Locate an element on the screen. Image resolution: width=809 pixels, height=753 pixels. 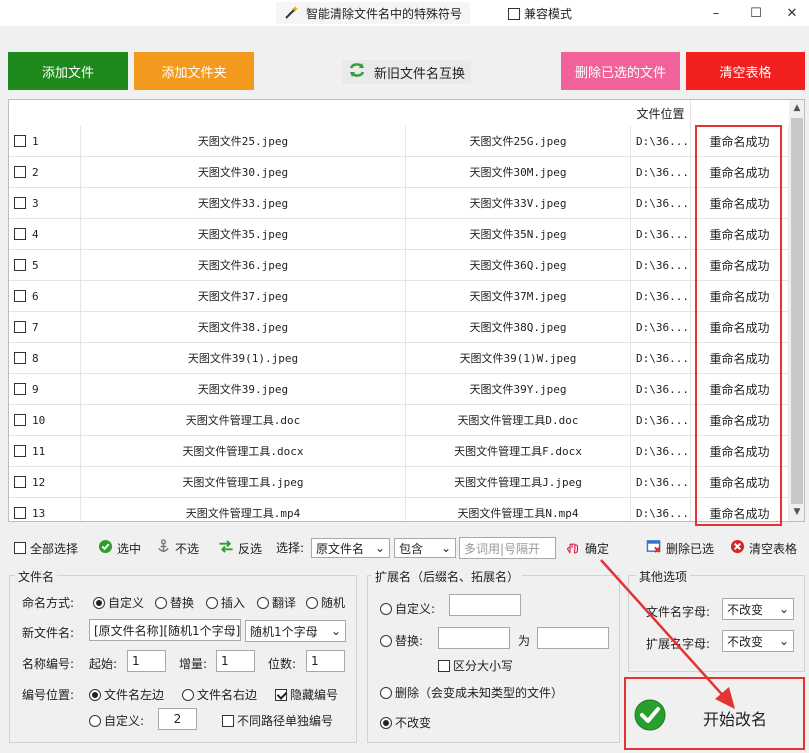
table-row: 7 天图文件38.jpeg 天图文件38Q.jpeg D:\36... 重命名成功 is located at coordinates (399, 327).